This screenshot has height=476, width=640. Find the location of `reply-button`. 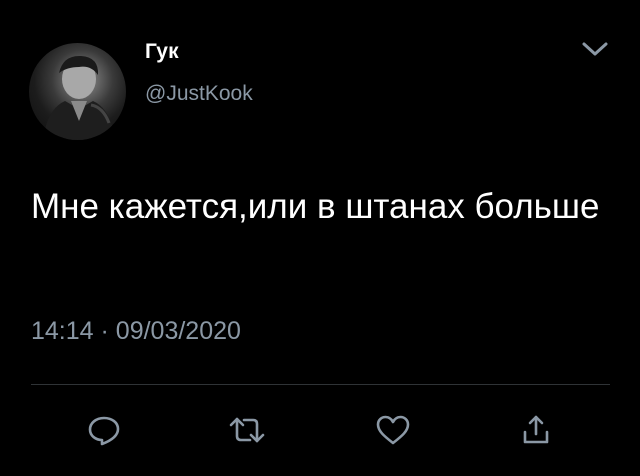

reply-button is located at coordinates (104, 430).